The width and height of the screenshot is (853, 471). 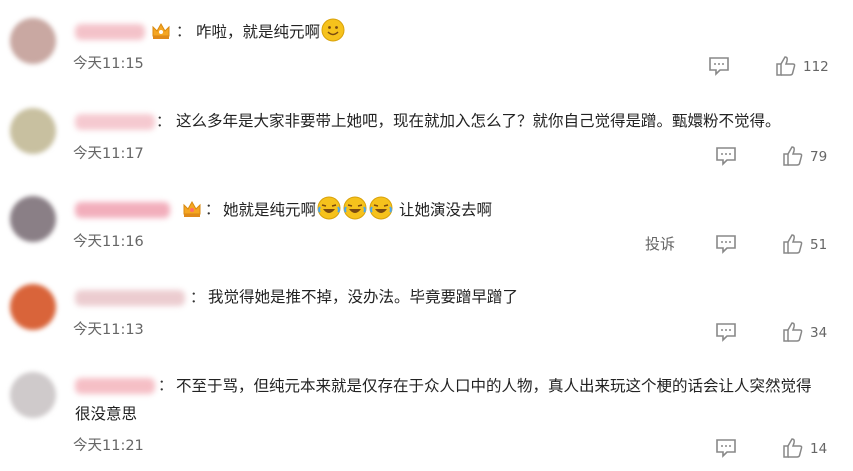 I want to click on comment-text: 咋啦，就是纯元啊, so click(x=271, y=31).